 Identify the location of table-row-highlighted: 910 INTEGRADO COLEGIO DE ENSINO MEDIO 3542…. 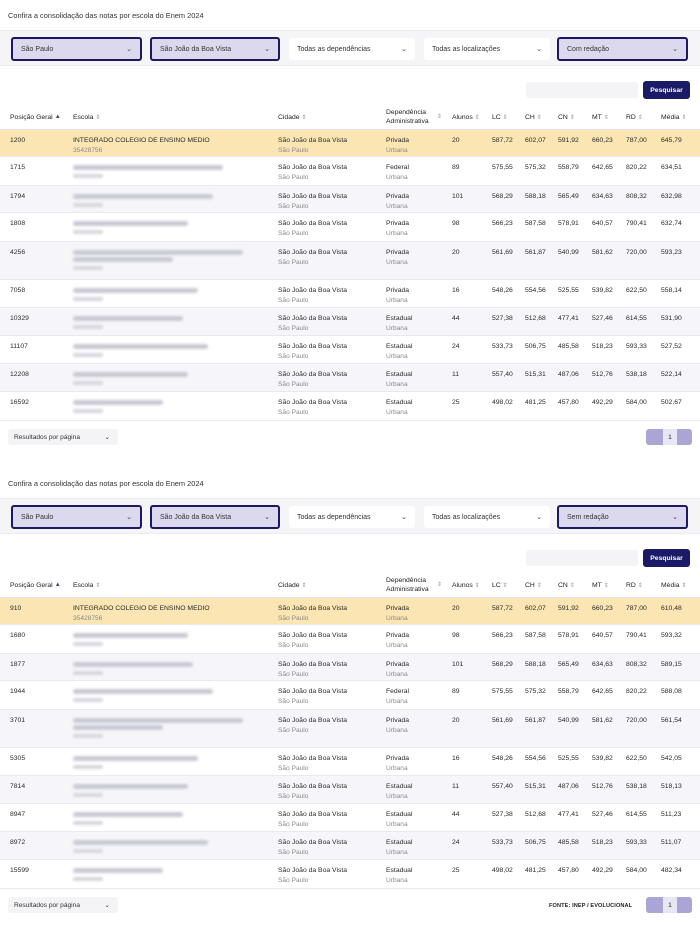
(350, 611).